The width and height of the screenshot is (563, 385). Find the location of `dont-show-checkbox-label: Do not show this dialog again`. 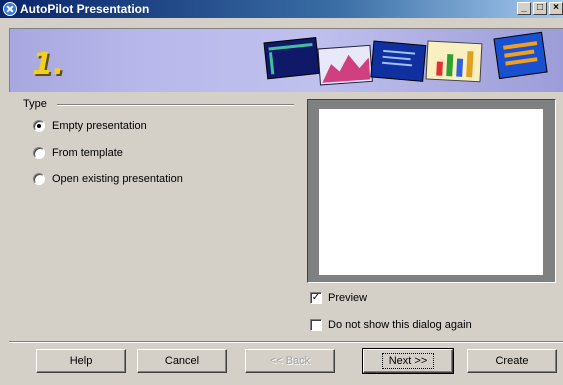

dont-show-checkbox-label: Do not show this dialog again is located at coordinates (400, 325).